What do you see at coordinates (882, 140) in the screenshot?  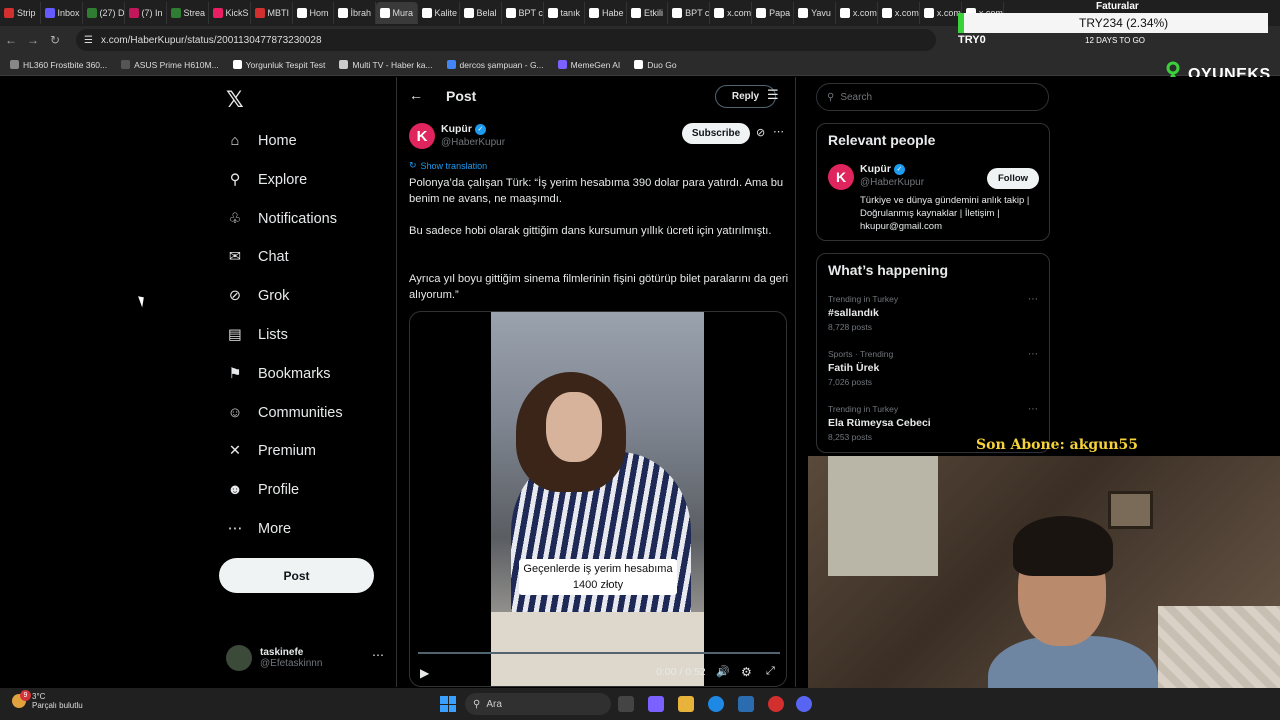 I see `card-title: Relevant people` at bounding box center [882, 140].